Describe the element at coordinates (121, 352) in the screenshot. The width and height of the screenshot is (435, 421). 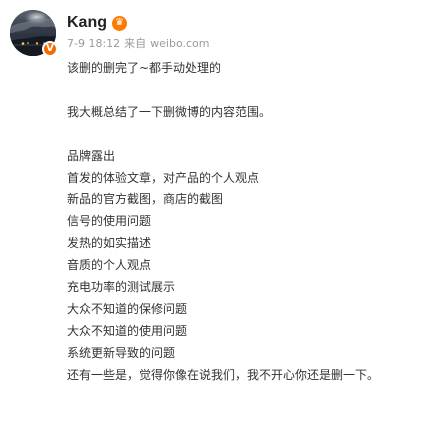
I see `content-line-14: 系统更新导致的问题` at that location.